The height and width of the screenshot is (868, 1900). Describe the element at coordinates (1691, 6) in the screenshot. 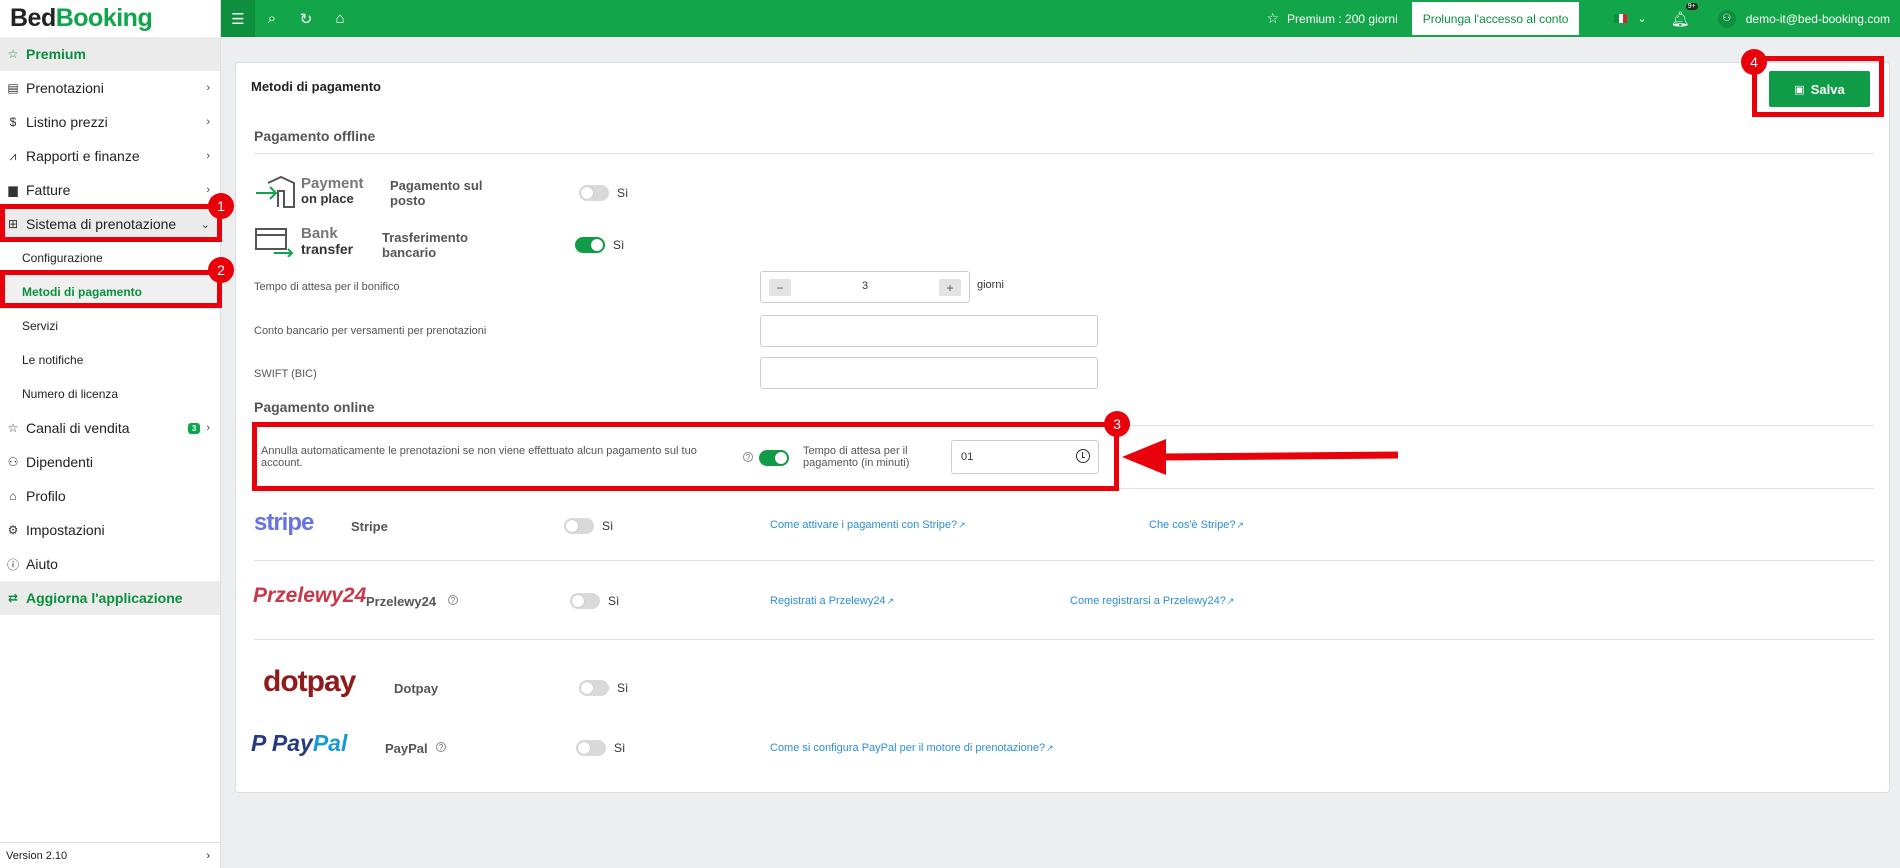

I see `notification-count: 9+` at that location.